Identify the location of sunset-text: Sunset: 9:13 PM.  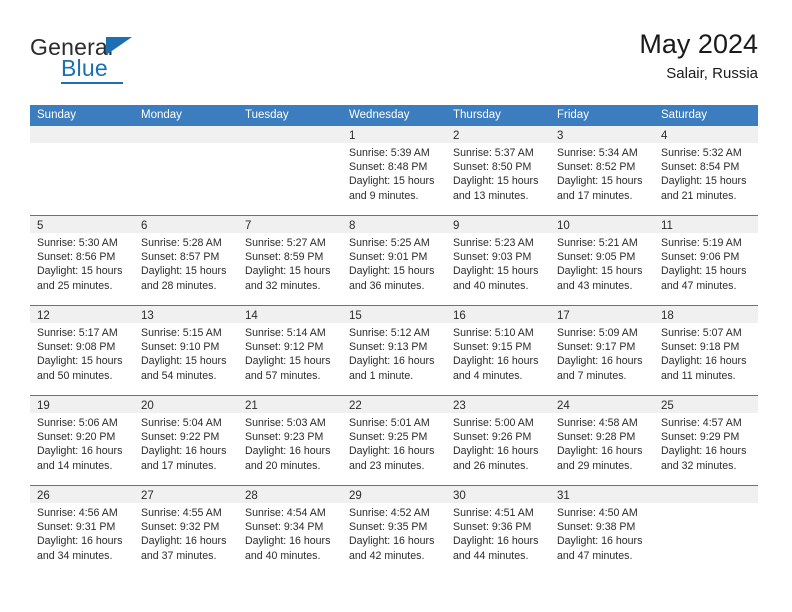
(388, 347).